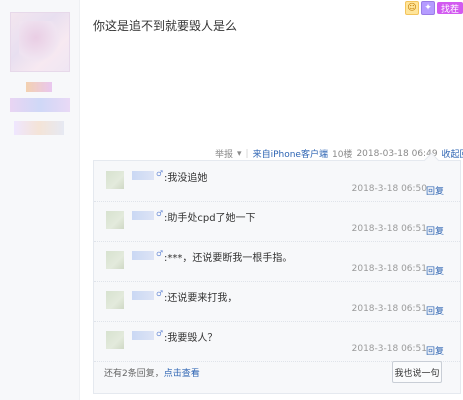  I want to click on more-replies-text: 还有2条回复，, so click(134, 374).